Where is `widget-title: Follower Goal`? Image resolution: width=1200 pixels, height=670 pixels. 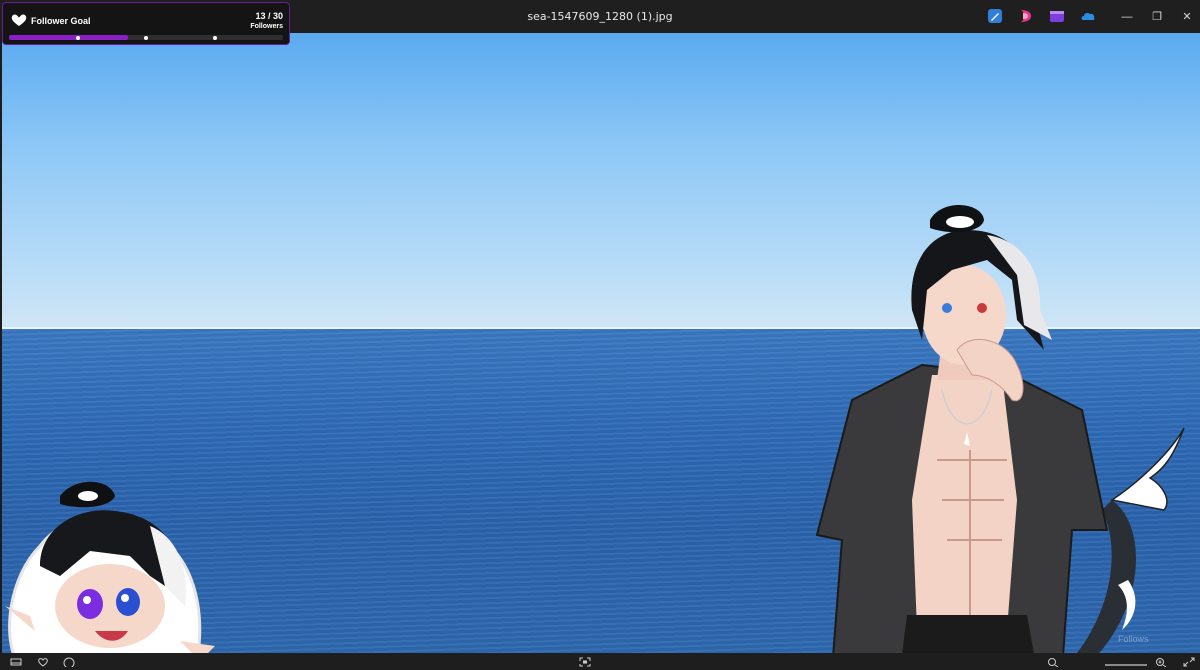
widget-title: Follower Goal is located at coordinates (61, 21).